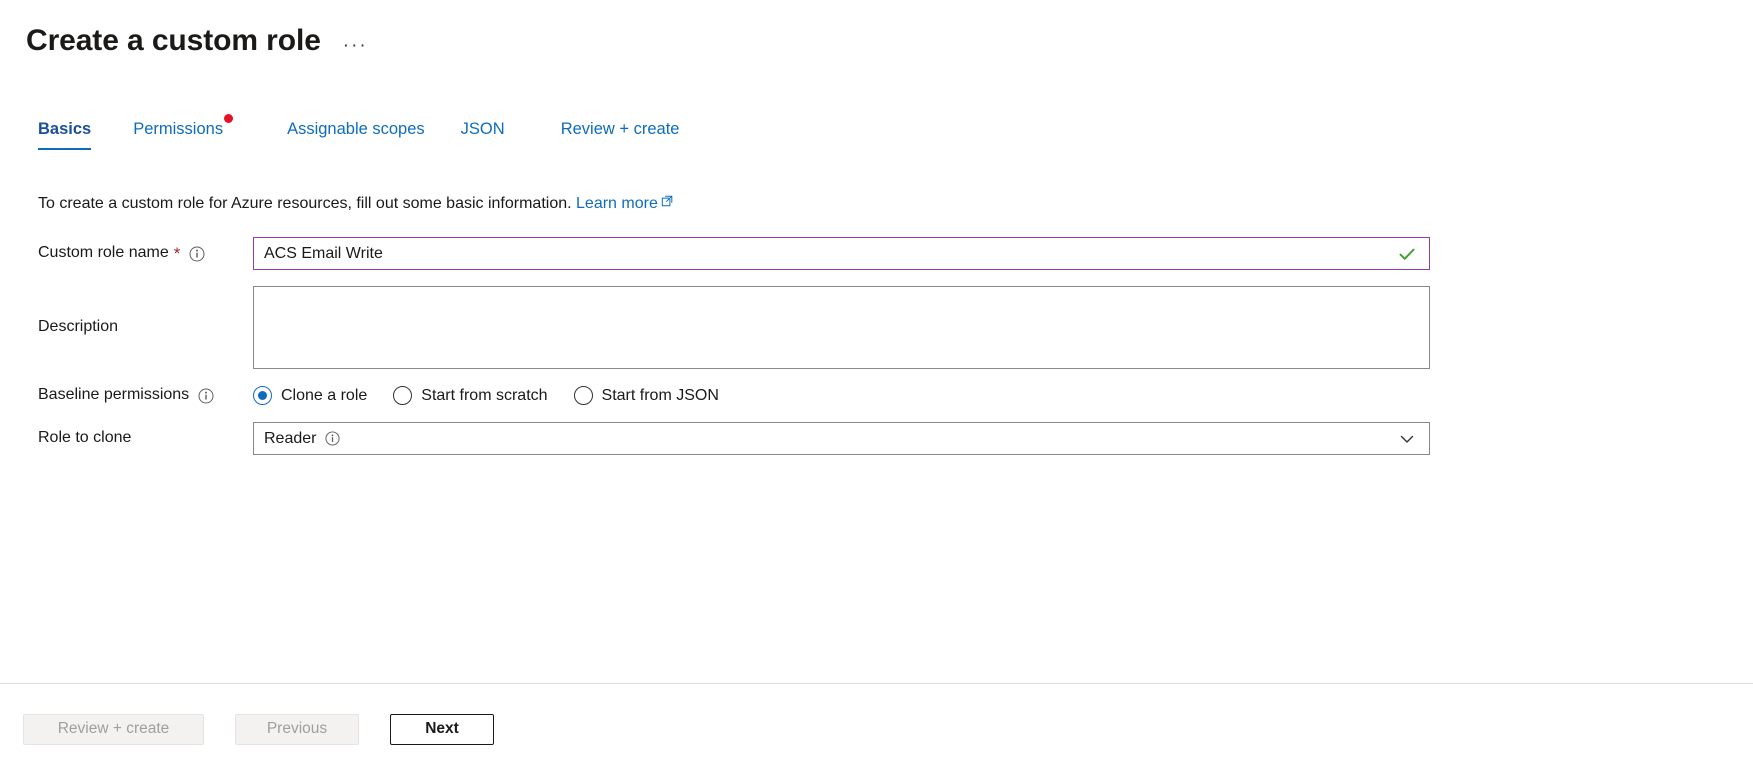  I want to click on more-options-ellipsis-icon: ···, so click(355, 45).